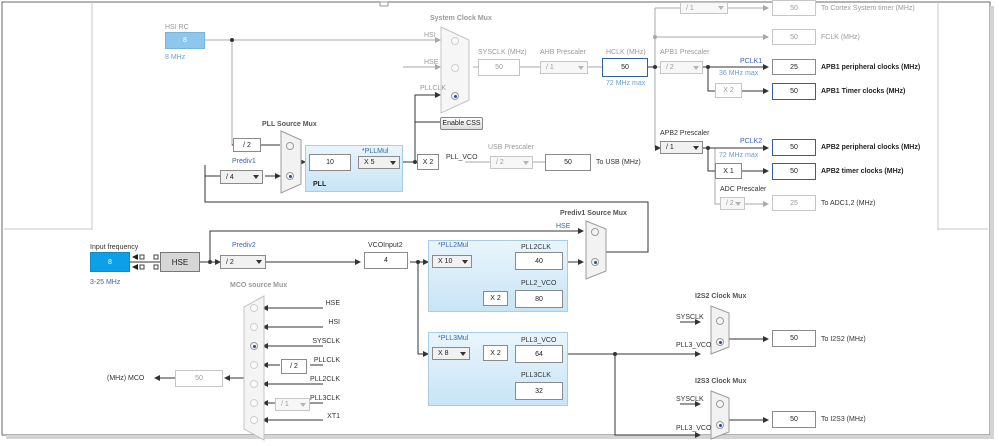 Image resolution: width=999 pixels, height=446 pixels. Describe the element at coordinates (681, 67) in the screenshot. I see `apb1-prescaler-select: / 2` at that location.